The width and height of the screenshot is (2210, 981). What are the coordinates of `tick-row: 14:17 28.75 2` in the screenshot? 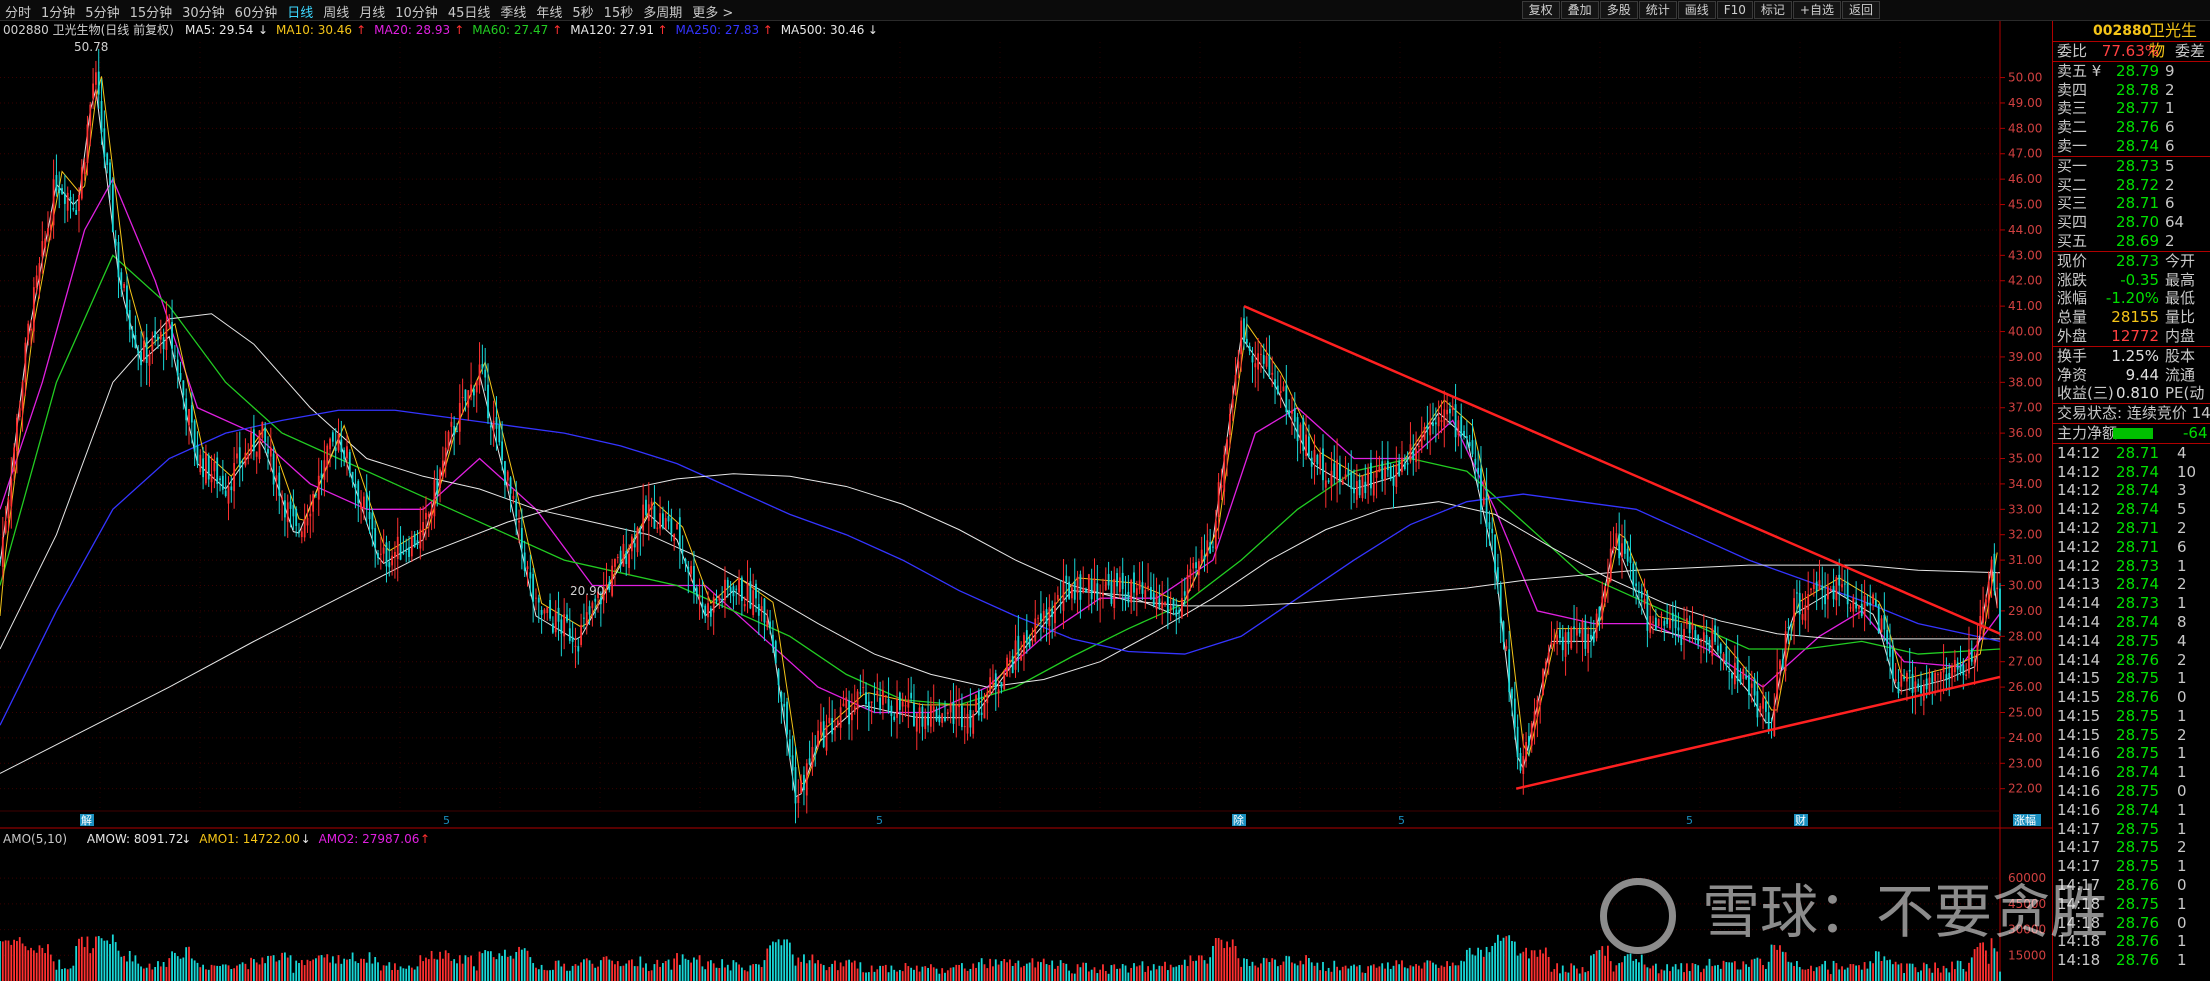 It's located at (2122, 847).